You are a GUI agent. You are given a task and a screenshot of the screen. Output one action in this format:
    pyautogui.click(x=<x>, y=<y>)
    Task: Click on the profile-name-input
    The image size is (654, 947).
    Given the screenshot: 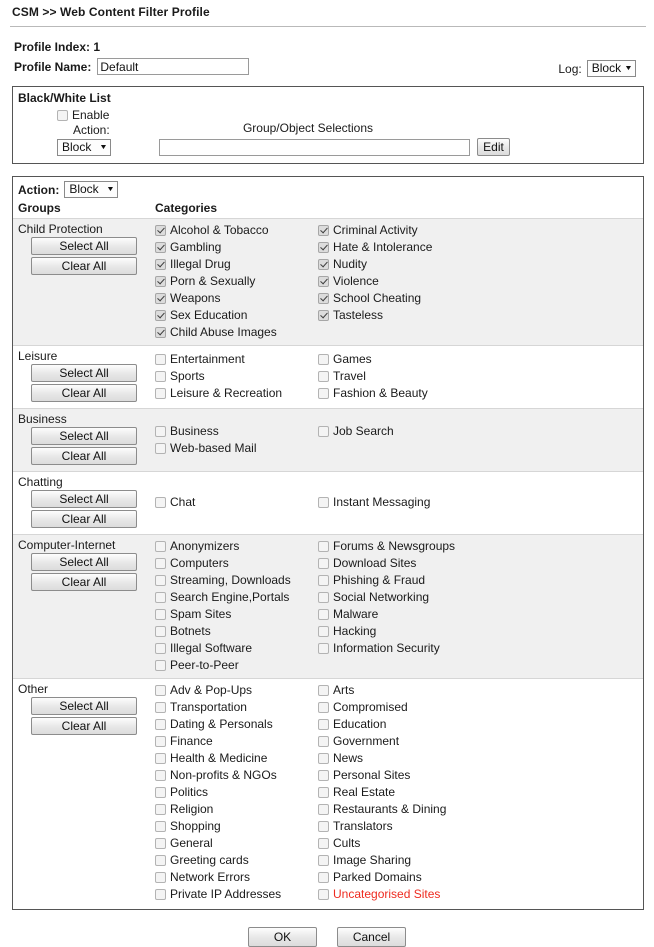 What is the action you would take?
    pyautogui.click(x=173, y=66)
    